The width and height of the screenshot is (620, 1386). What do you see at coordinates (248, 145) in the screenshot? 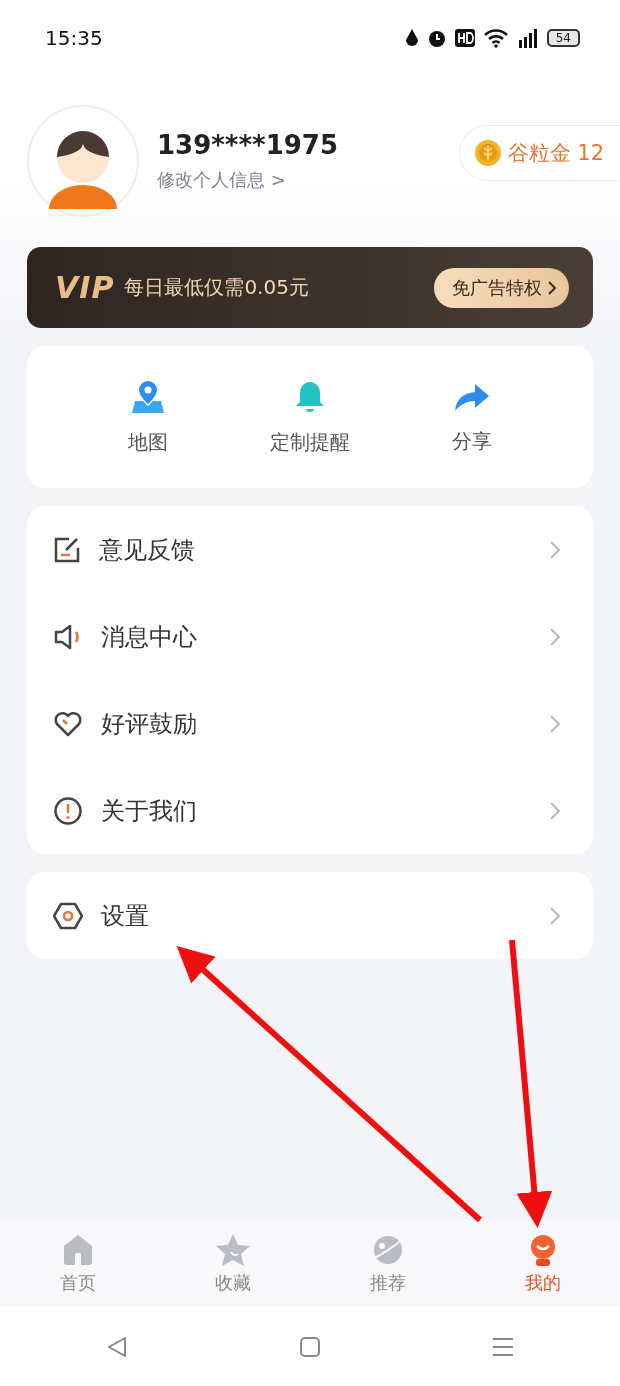
I see `phone-number: 139****1975` at bounding box center [248, 145].